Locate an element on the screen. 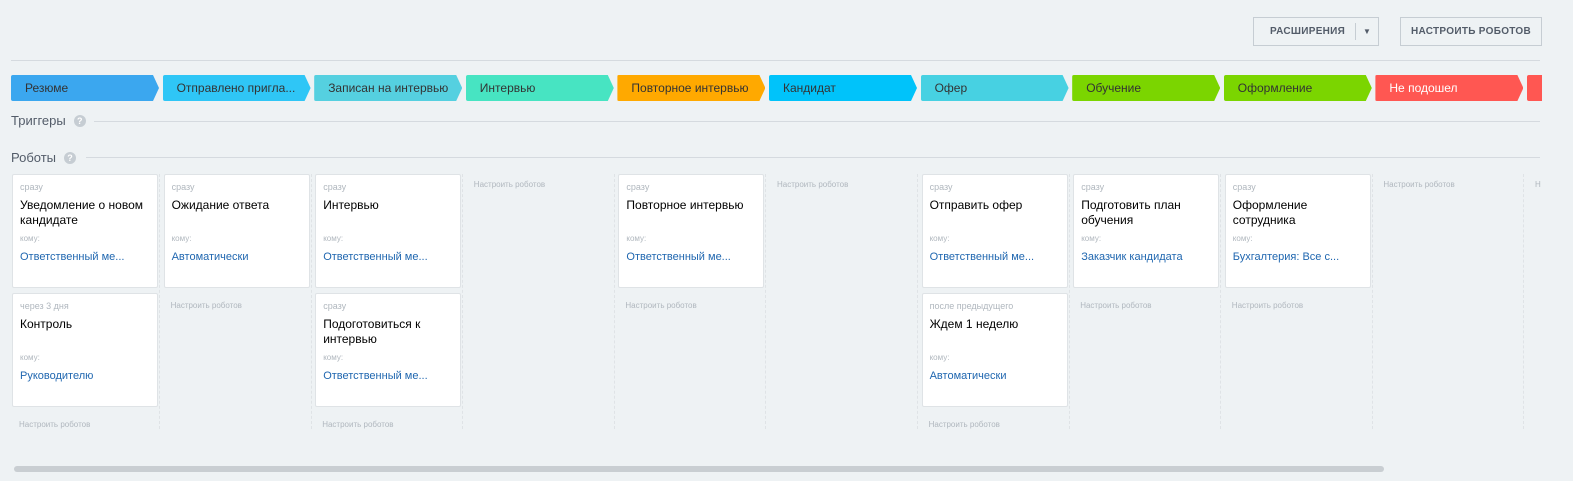 This screenshot has width=1573, height=481. robots-heading: Роботы? is located at coordinates (44, 157).